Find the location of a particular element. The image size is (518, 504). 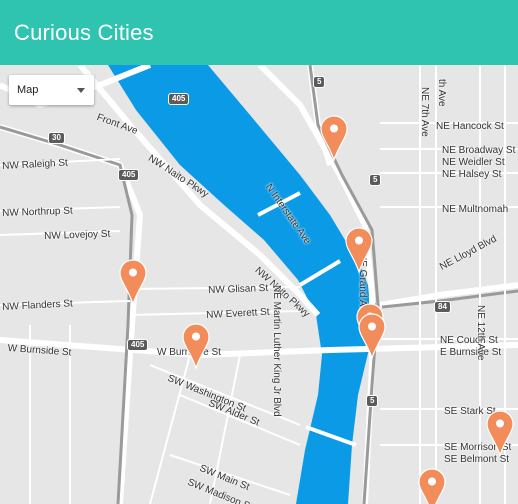

highway-shield-i5-a: 5 is located at coordinates (319, 82).